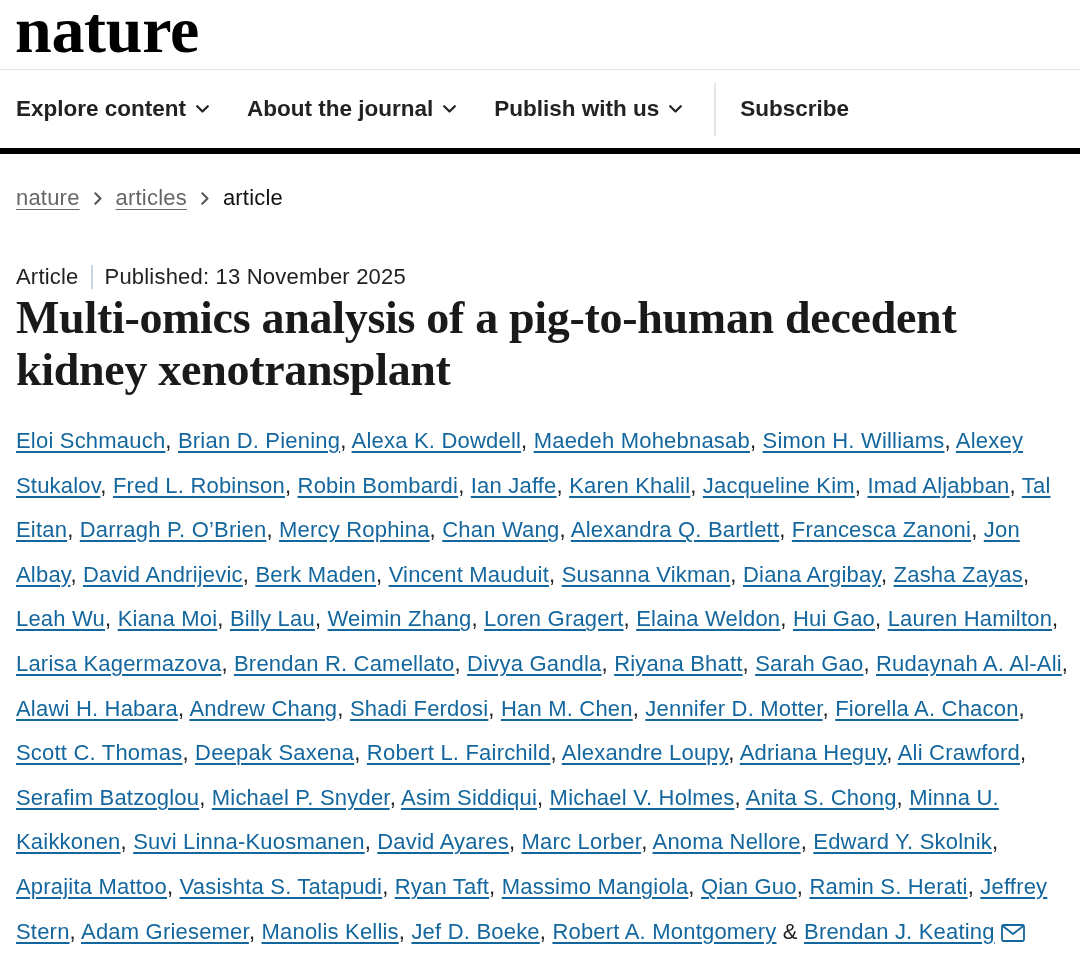  What do you see at coordinates (443, 842) in the screenshot?
I see `author-link: David Ayares` at bounding box center [443, 842].